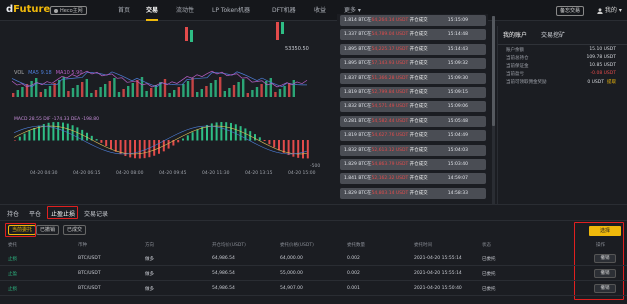  Describe the element at coordinates (297, 49) in the screenshot. I see `price-label: 53350.50` at that location.